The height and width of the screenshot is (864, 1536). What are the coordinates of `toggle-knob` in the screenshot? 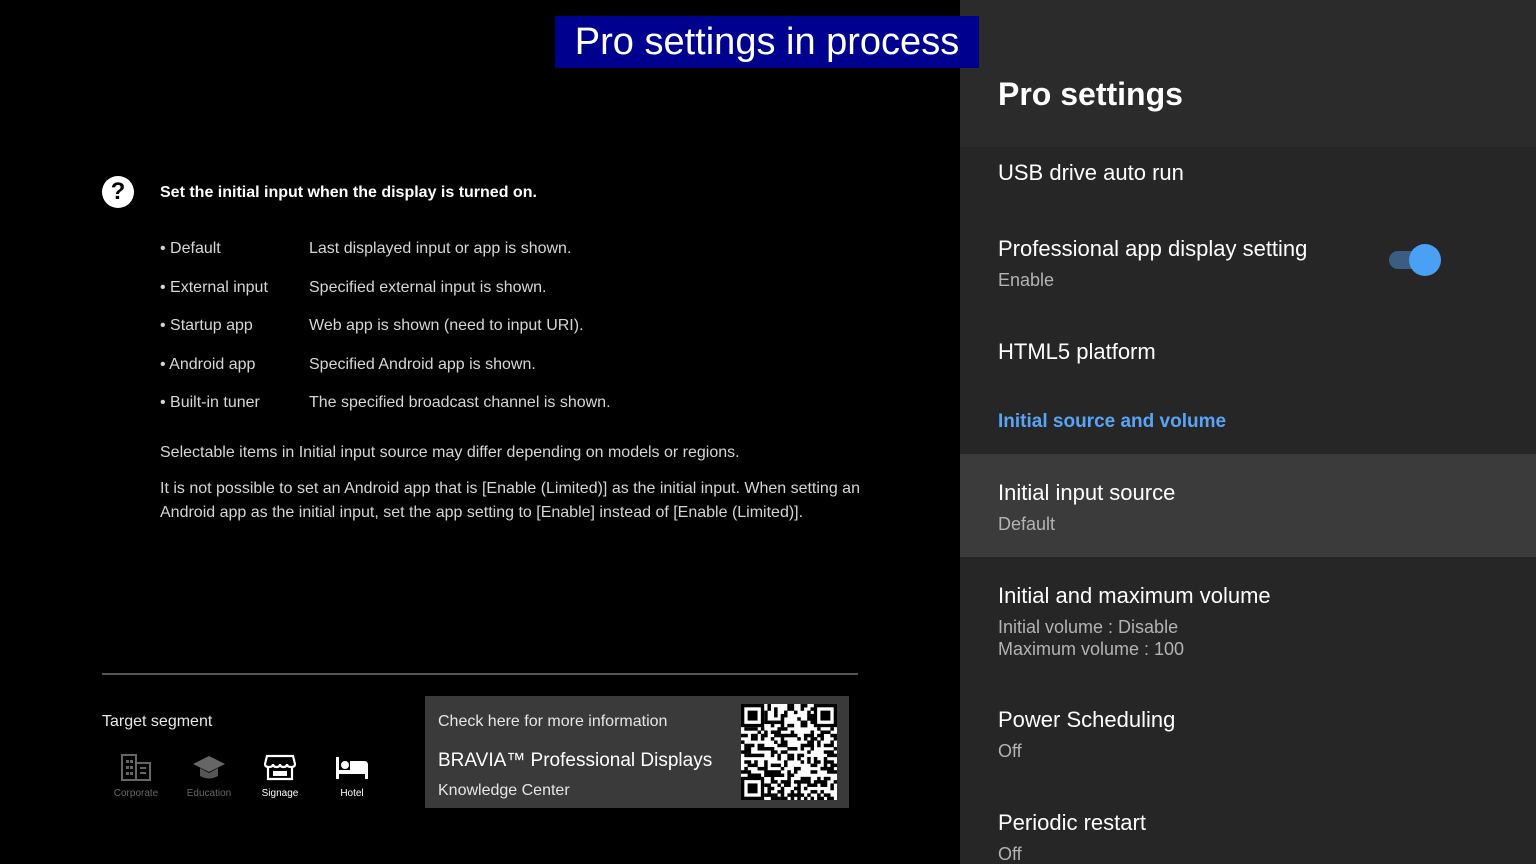 It's located at (1425, 260).